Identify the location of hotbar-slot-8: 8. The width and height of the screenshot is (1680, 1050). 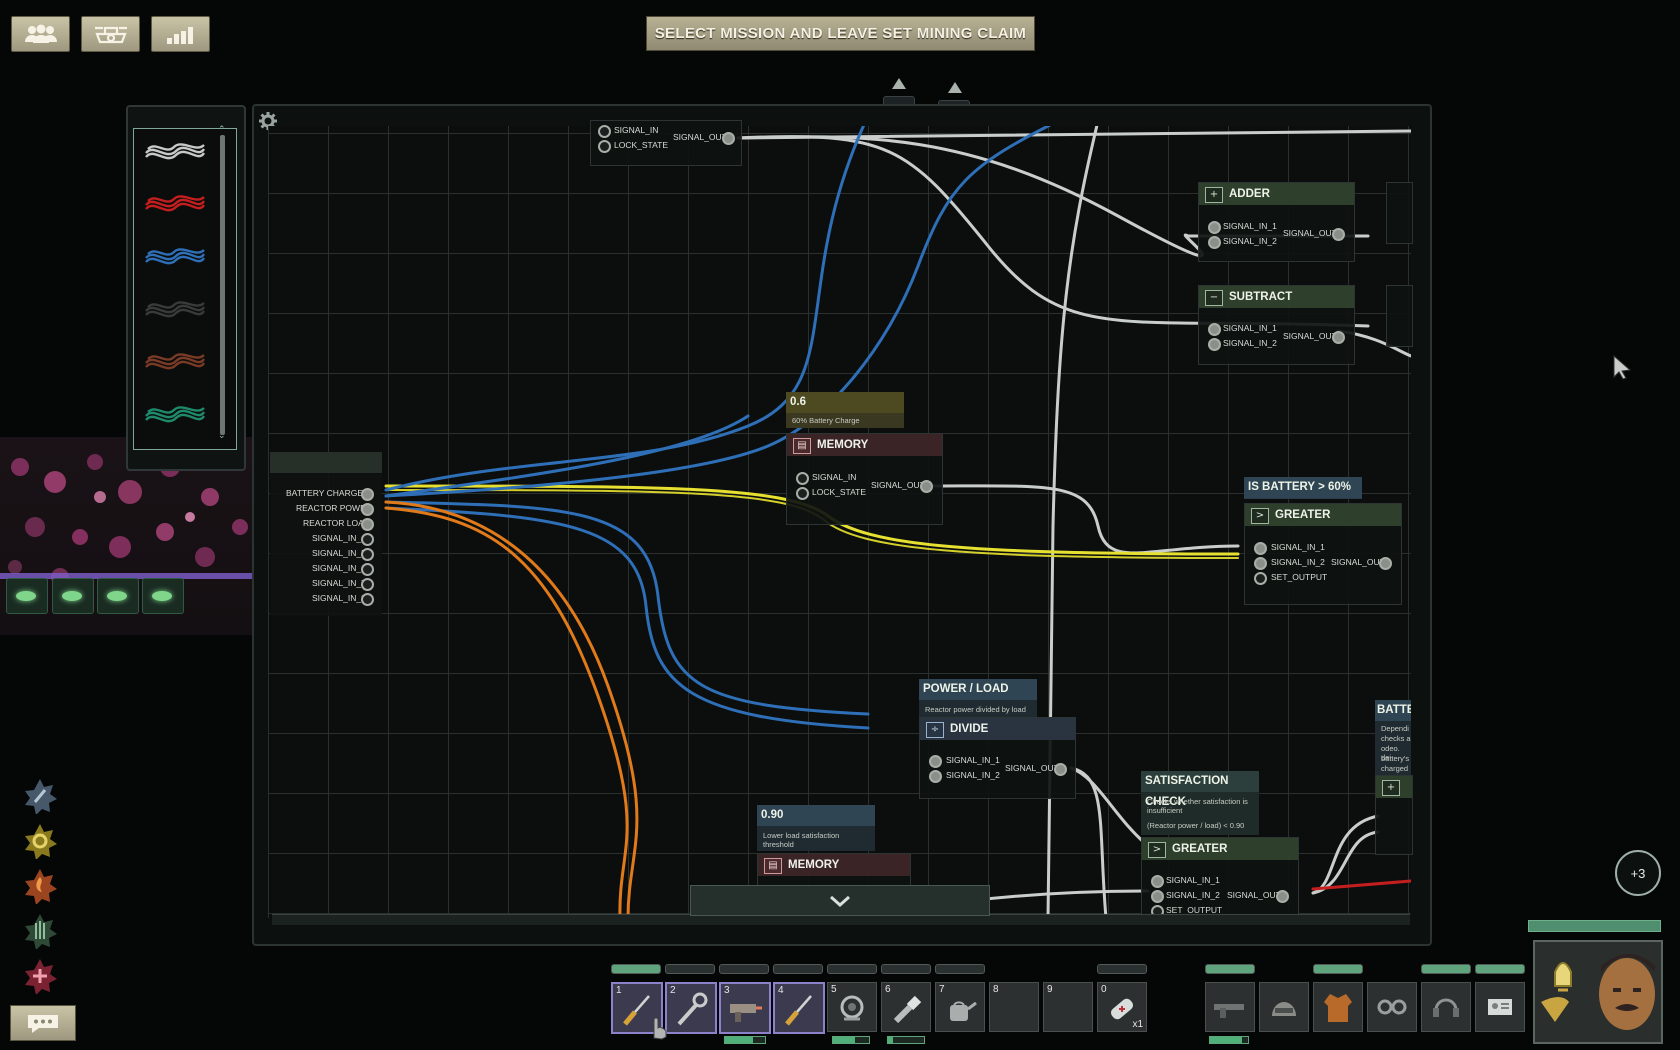
(1014, 1007).